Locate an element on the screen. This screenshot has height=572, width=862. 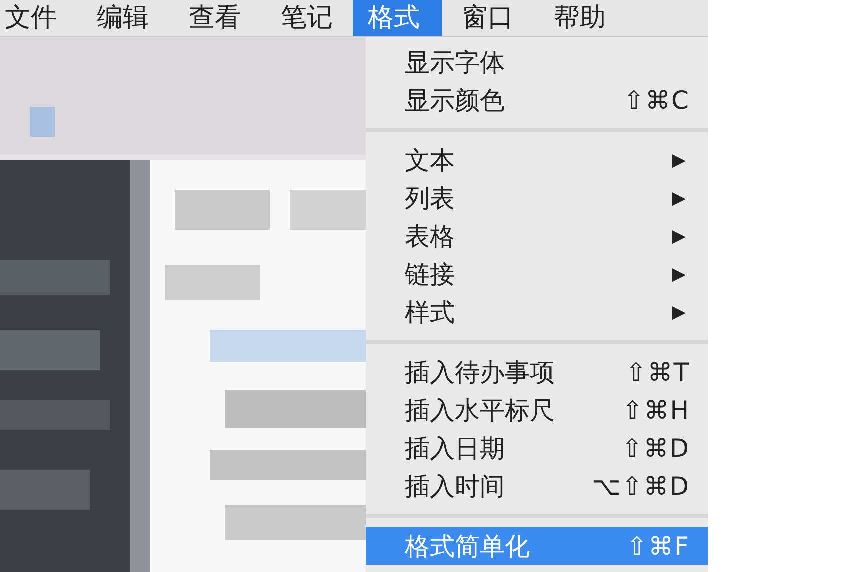
menu-bar-item: 帮助 is located at coordinates (580, 18).